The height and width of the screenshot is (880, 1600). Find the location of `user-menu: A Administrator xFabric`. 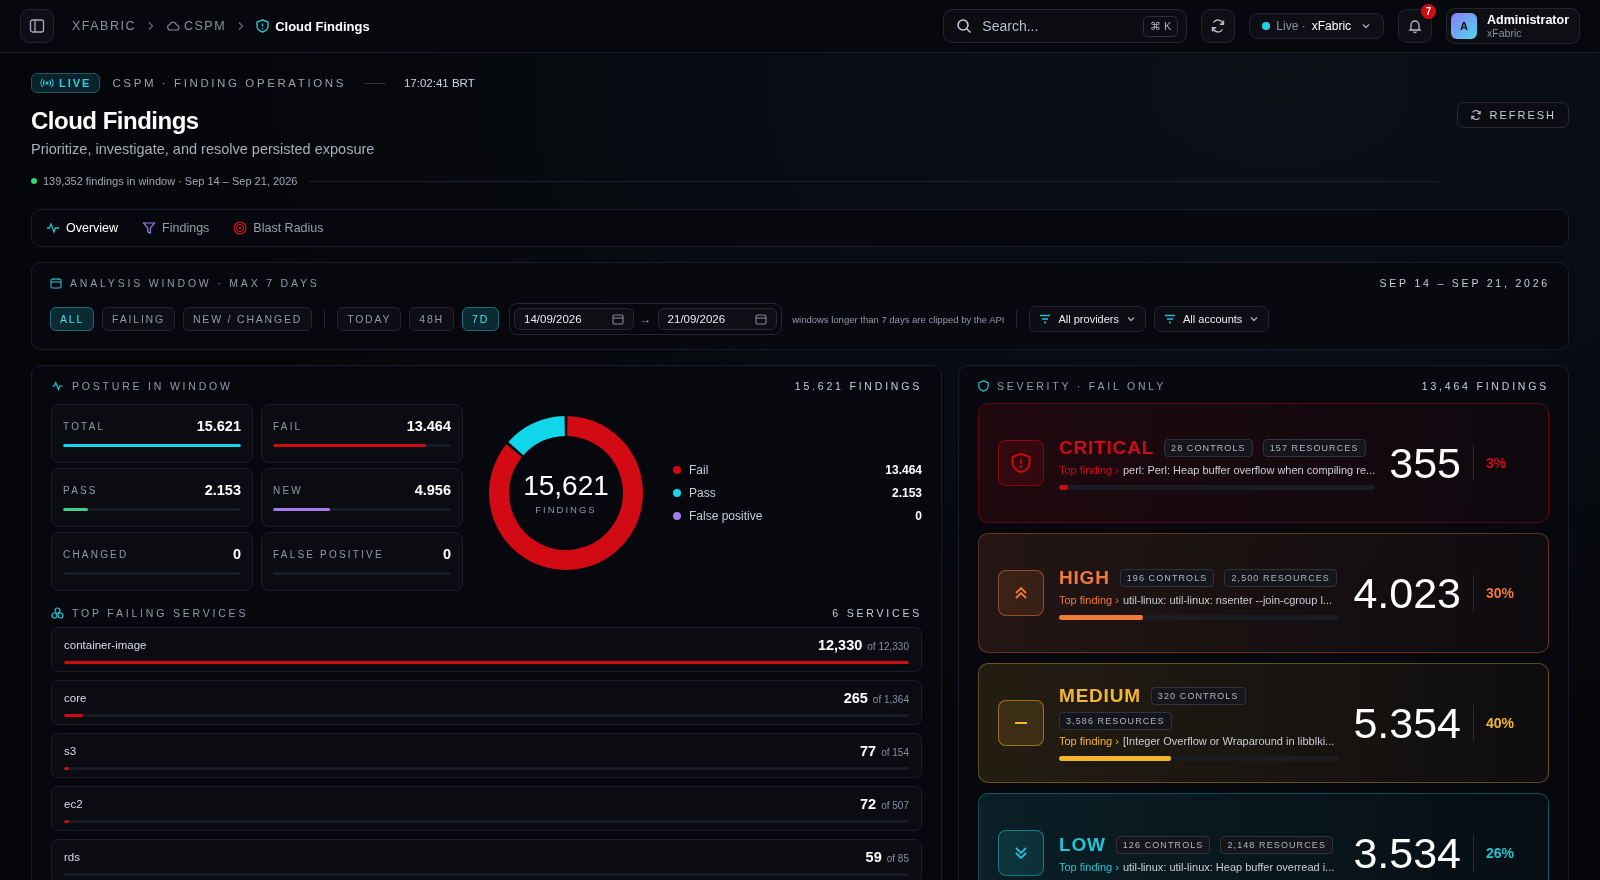

user-menu: A Administrator xFabric is located at coordinates (1513, 26).